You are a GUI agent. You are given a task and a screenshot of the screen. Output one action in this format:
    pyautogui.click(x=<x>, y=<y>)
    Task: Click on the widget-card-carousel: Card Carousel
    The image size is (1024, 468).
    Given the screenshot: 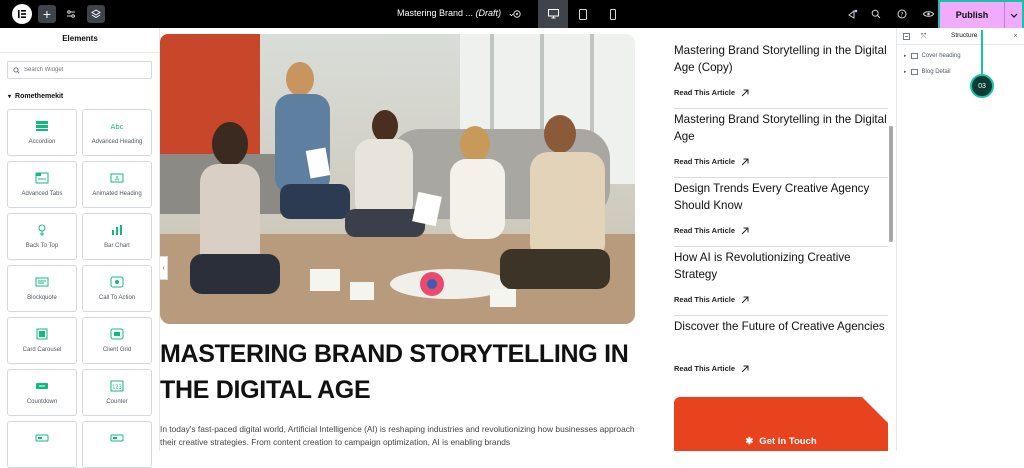 What is the action you would take?
    pyautogui.click(x=42, y=340)
    